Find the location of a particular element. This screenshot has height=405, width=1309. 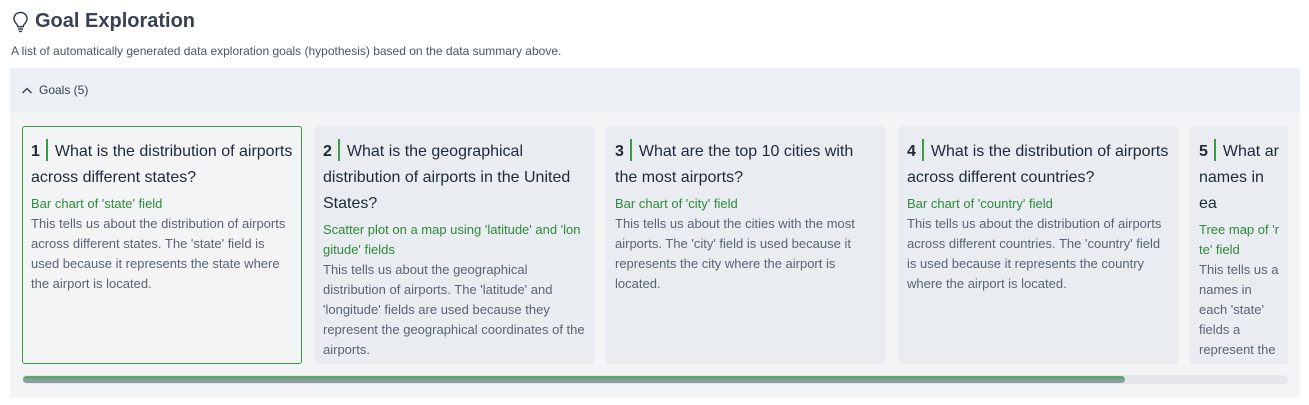

lightbulb-icon is located at coordinates (20, 22).